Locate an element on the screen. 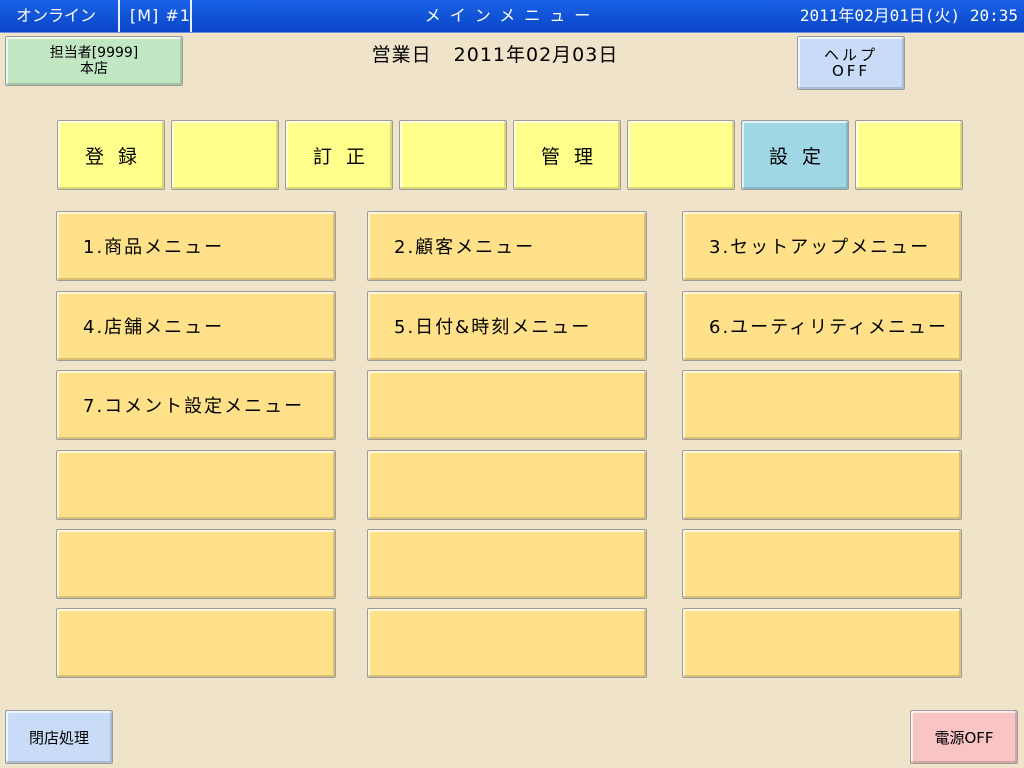 The image size is (1024, 768). close-store-label: 閉店処理 is located at coordinates (58, 737).